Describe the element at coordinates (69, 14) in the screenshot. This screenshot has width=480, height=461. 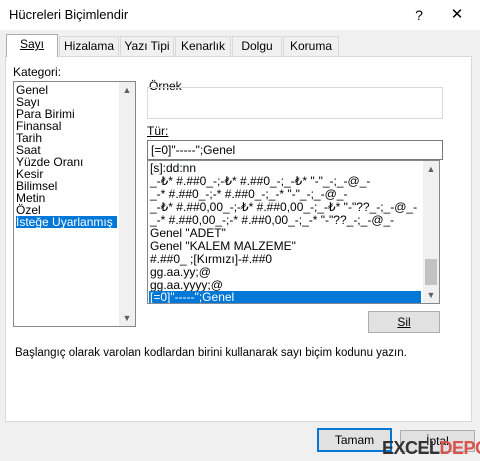
I see `dialog-title: Hücreleri Biçimlendir` at that location.